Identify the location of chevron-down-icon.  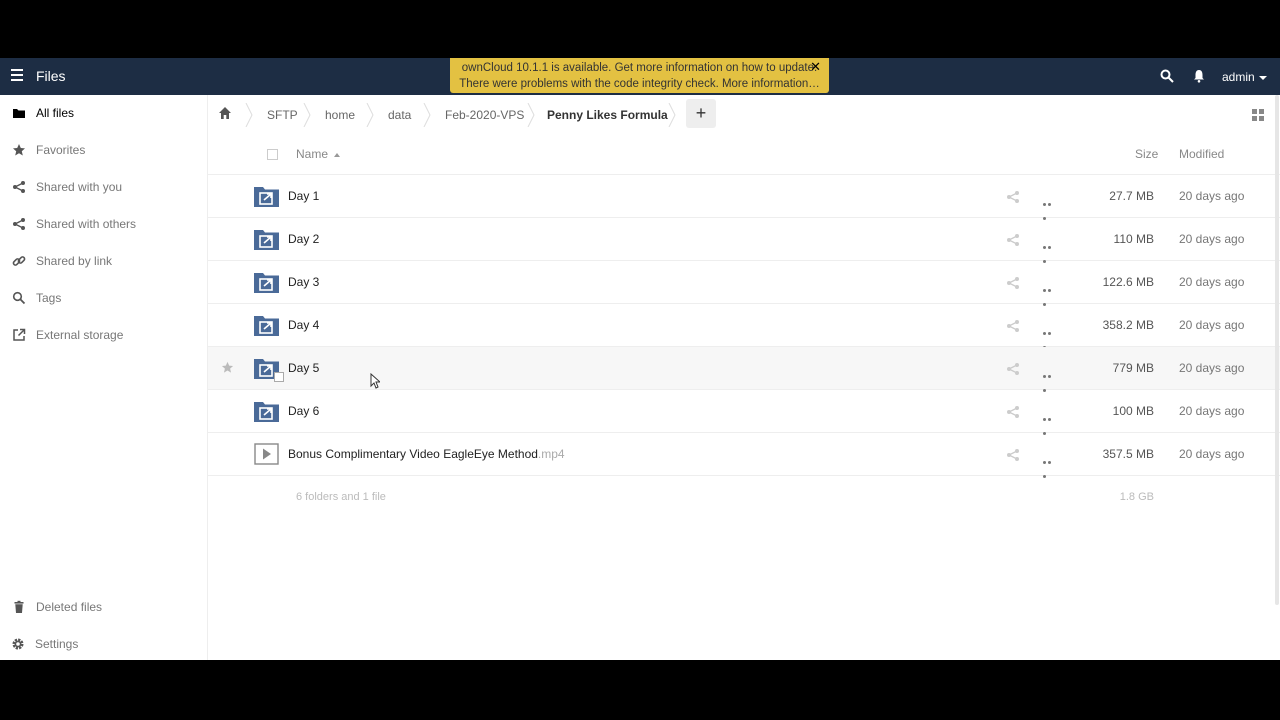
(1262, 77).